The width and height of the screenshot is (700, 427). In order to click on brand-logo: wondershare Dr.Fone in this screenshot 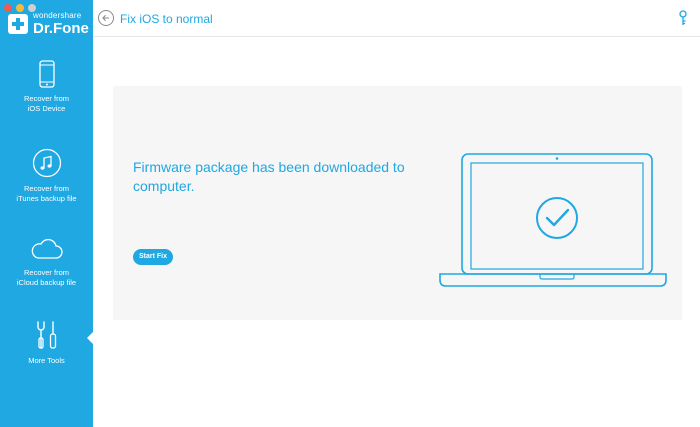, I will do `click(48, 24)`.